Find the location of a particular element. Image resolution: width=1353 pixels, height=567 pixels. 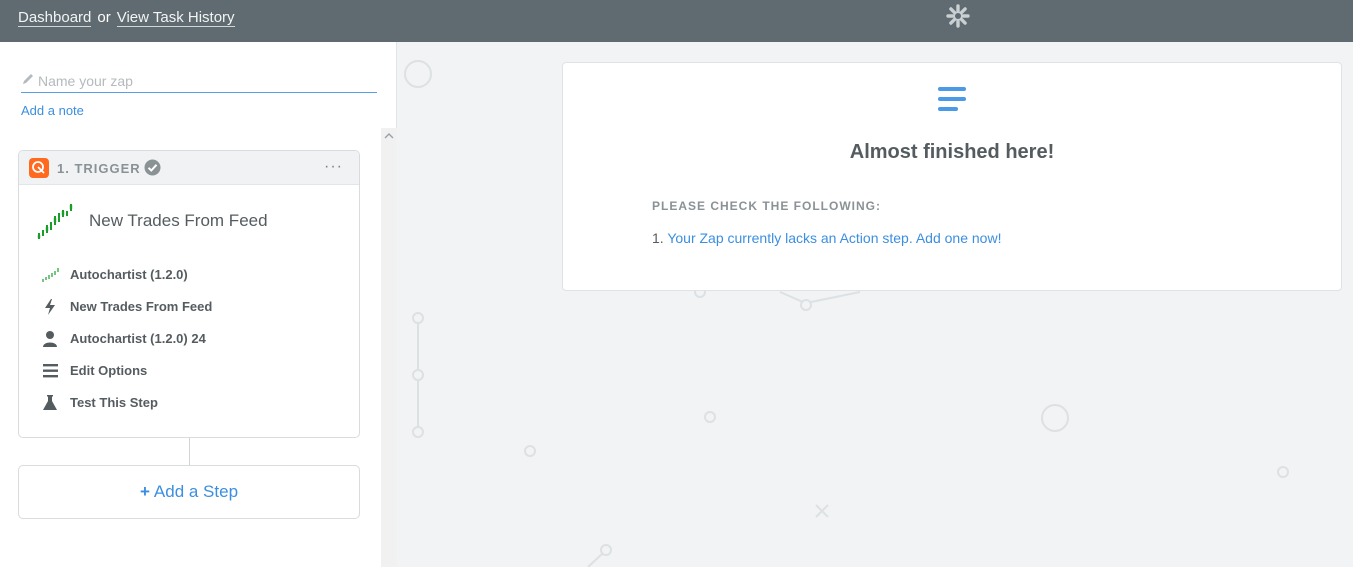

trigger-row-label: Autochartist (1.2.0) 24 is located at coordinates (138, 338).